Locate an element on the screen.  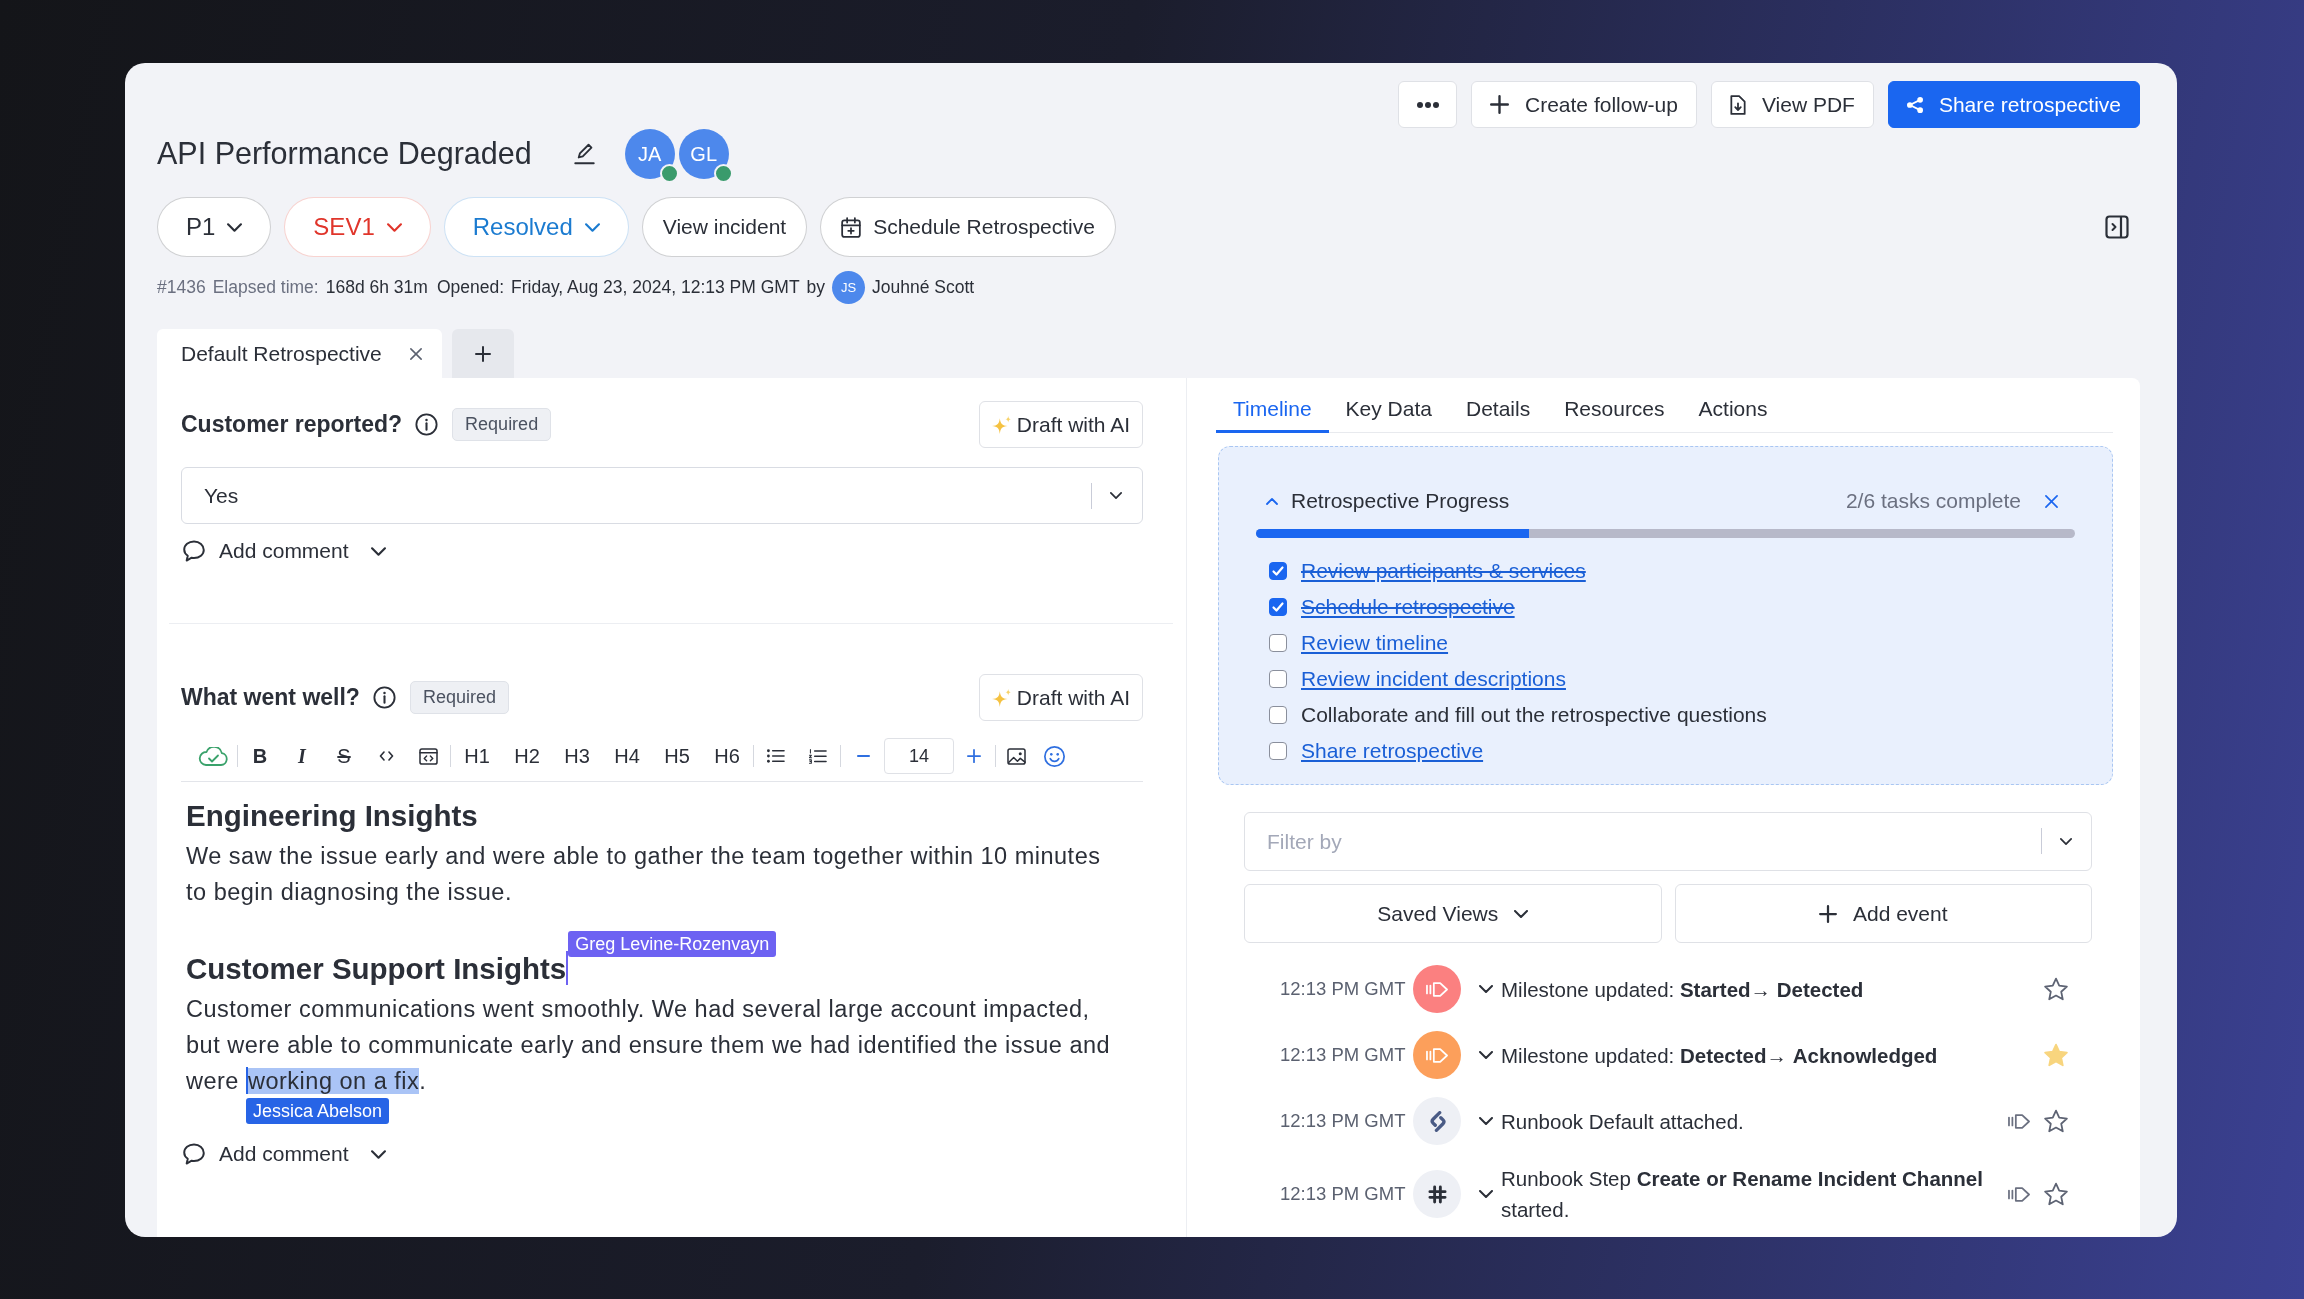
more-button is located at coordinates (1427, 104).